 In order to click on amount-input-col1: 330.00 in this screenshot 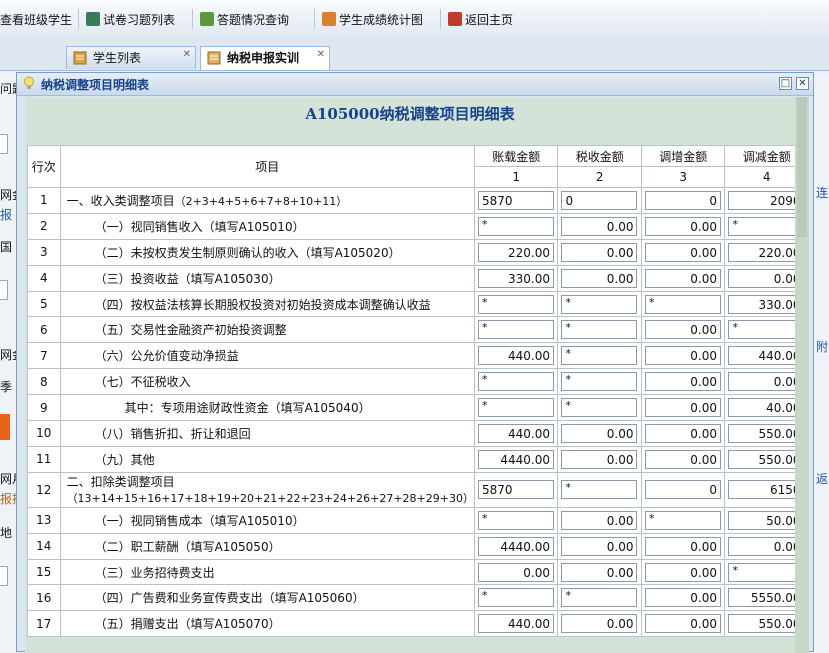, I will do `click(515, 278)`.